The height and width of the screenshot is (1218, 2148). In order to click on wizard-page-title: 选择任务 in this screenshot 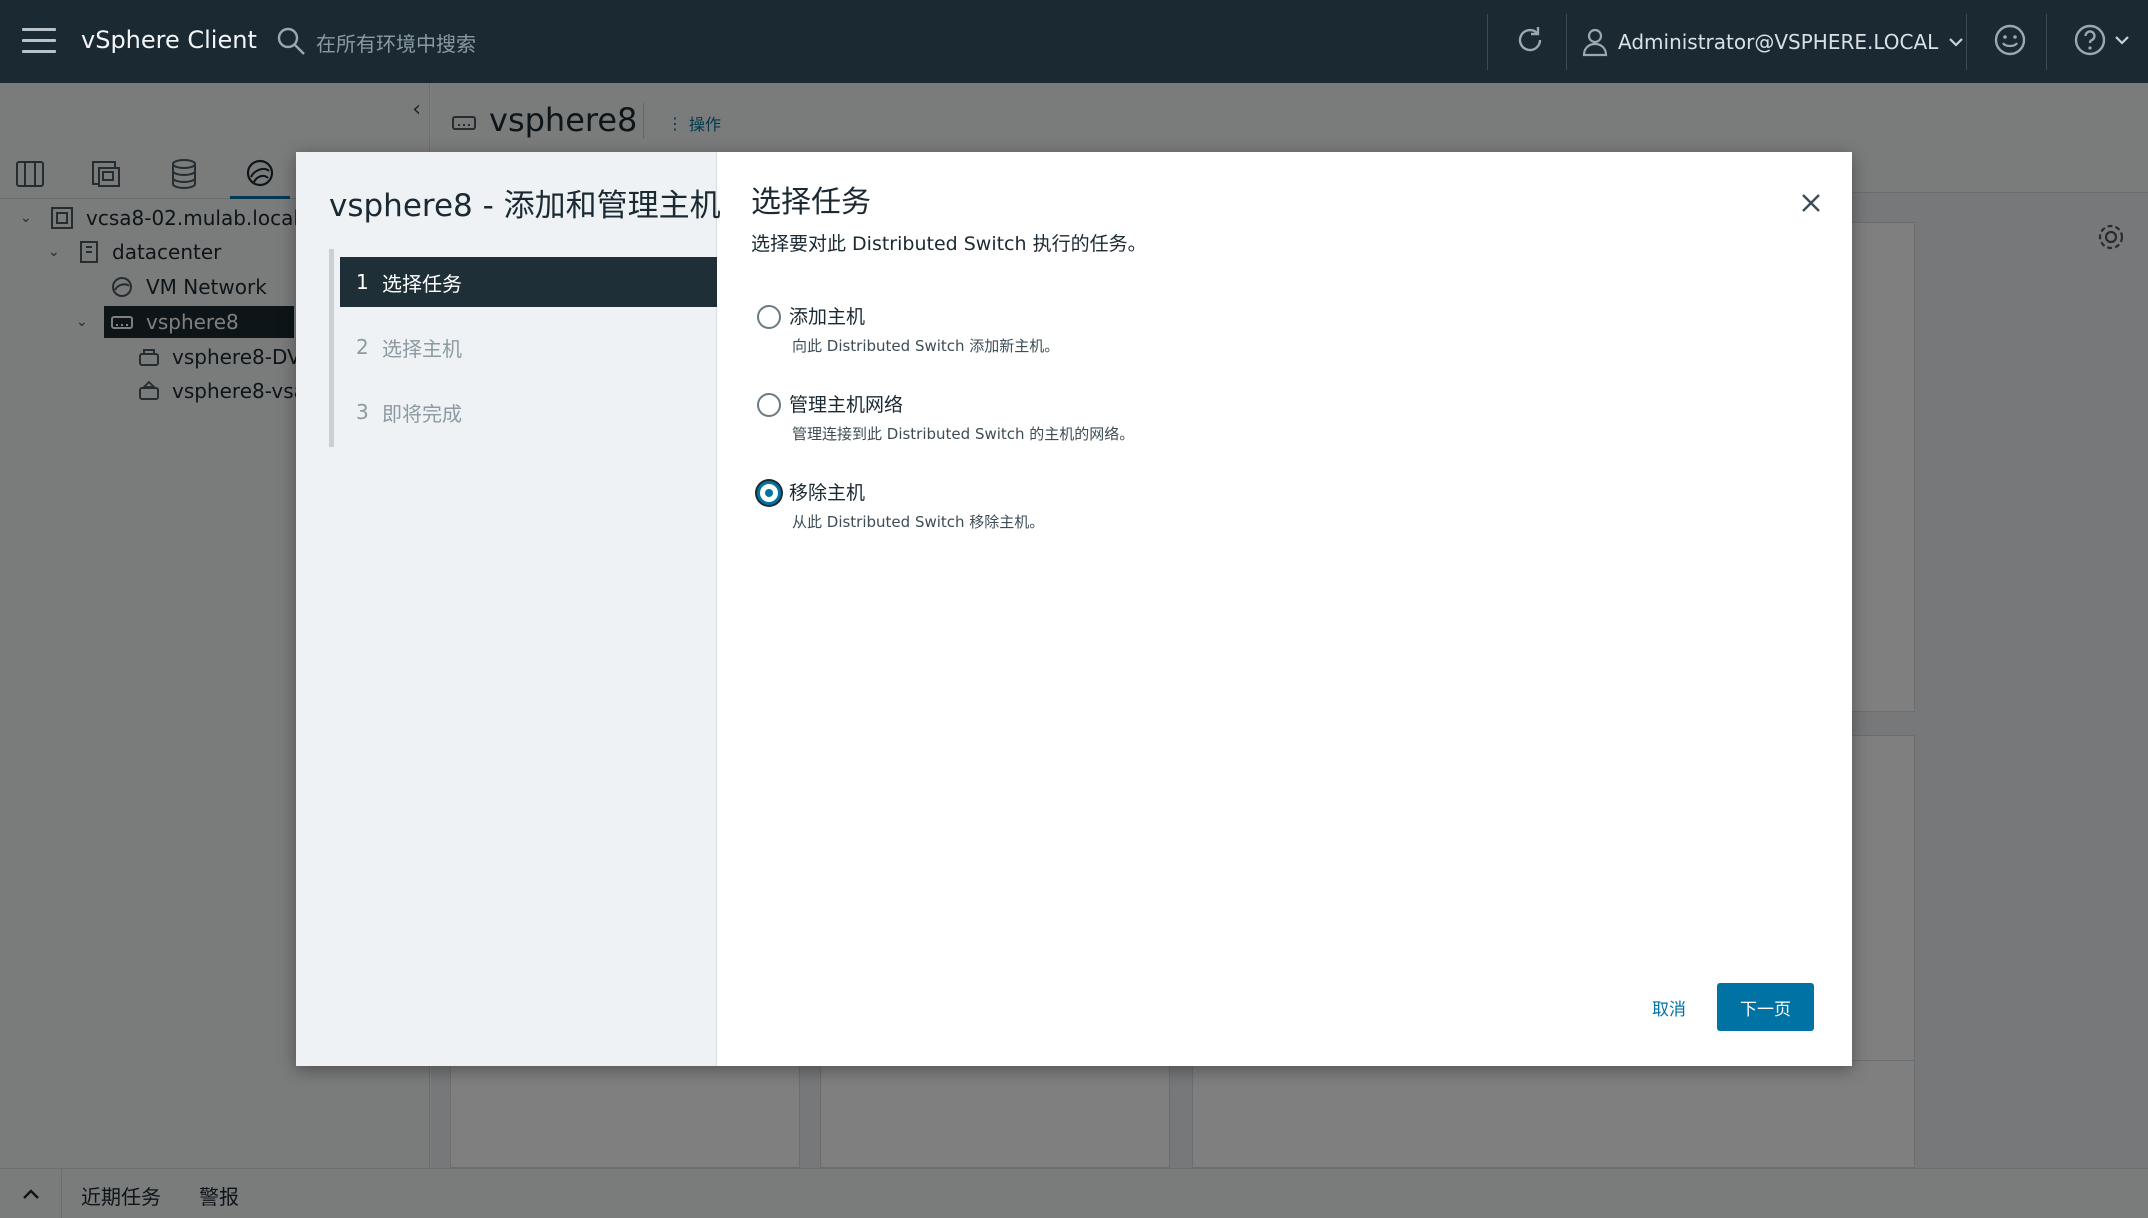, I will do `click(811, 202)`.